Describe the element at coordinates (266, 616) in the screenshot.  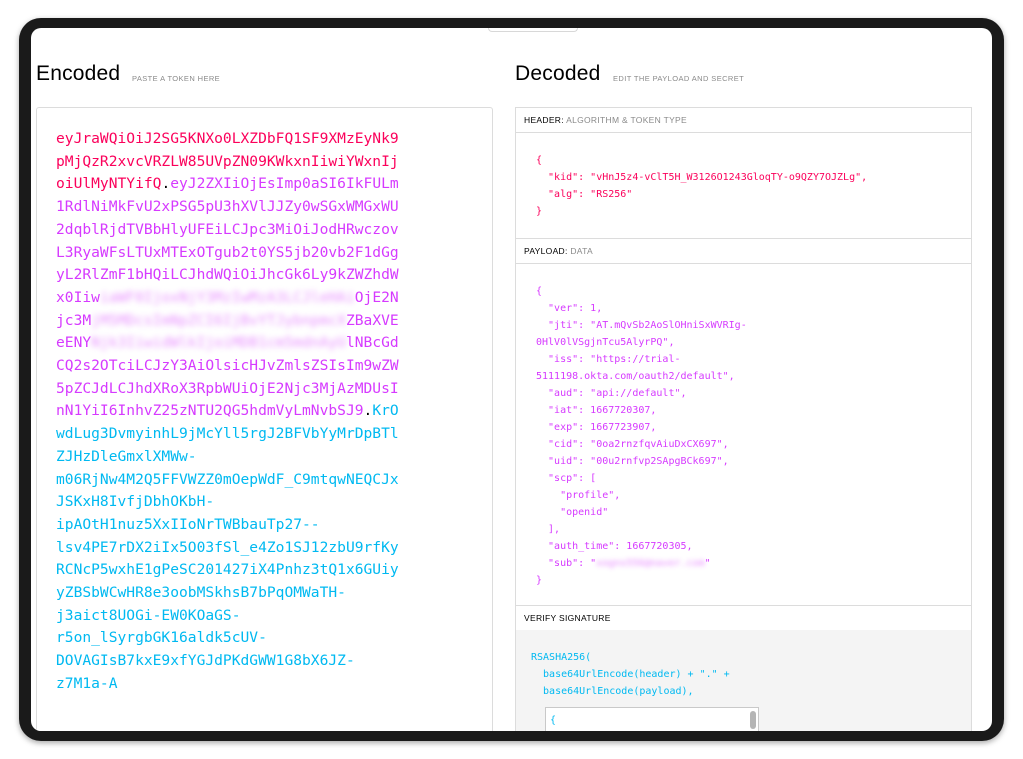
I see `encoded-line: j3aict8UOGi-EW0KOaGS-` at that location.